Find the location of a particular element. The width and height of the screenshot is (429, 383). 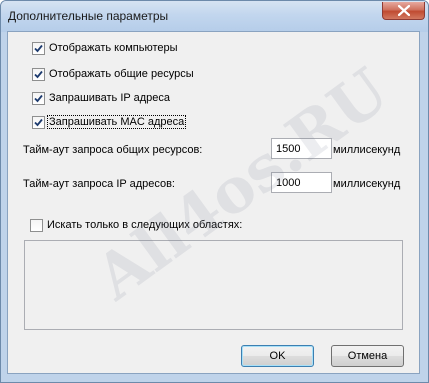

ok-button: OK is located at coordinates (277, 356).